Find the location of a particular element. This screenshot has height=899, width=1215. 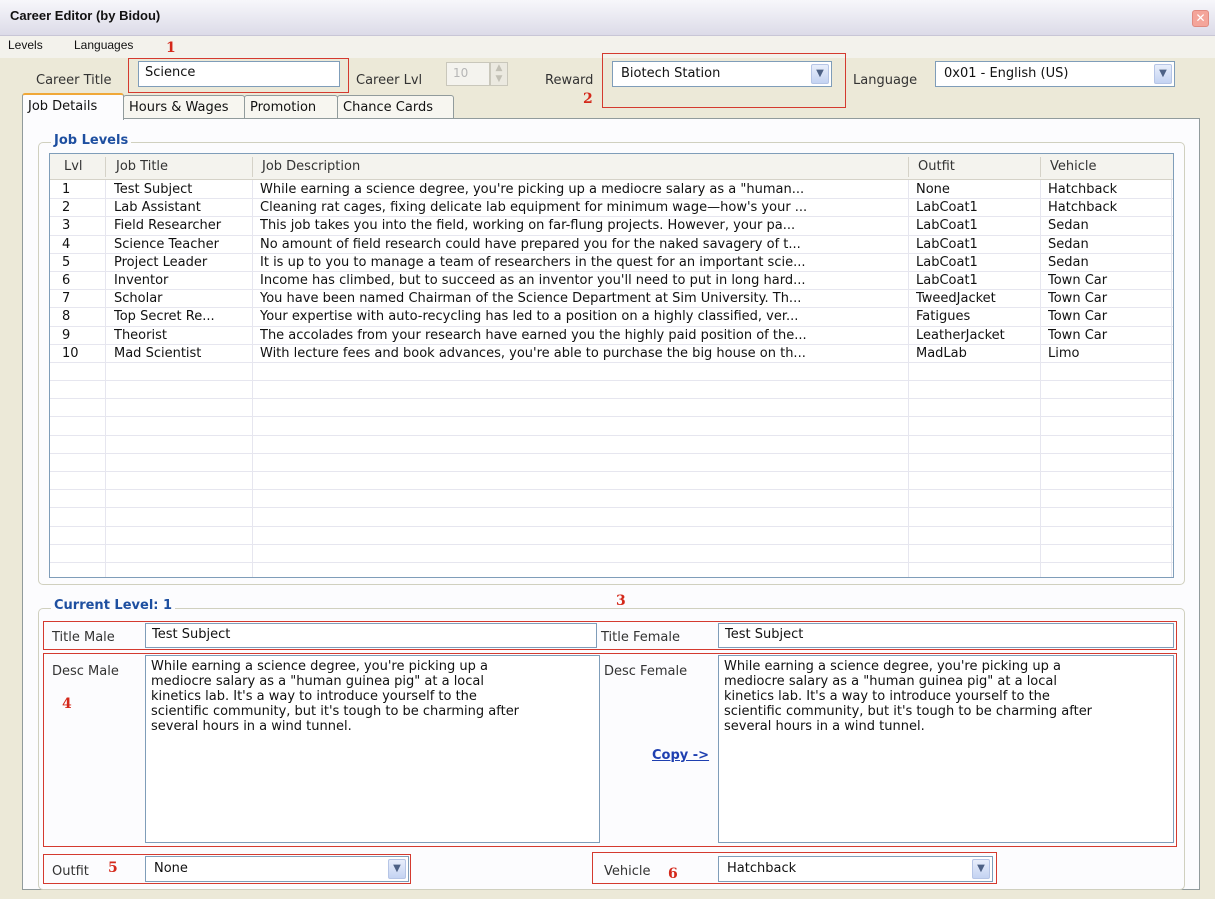

reward-select: Biotech Station ▼ is located at coordinates (722, 74).